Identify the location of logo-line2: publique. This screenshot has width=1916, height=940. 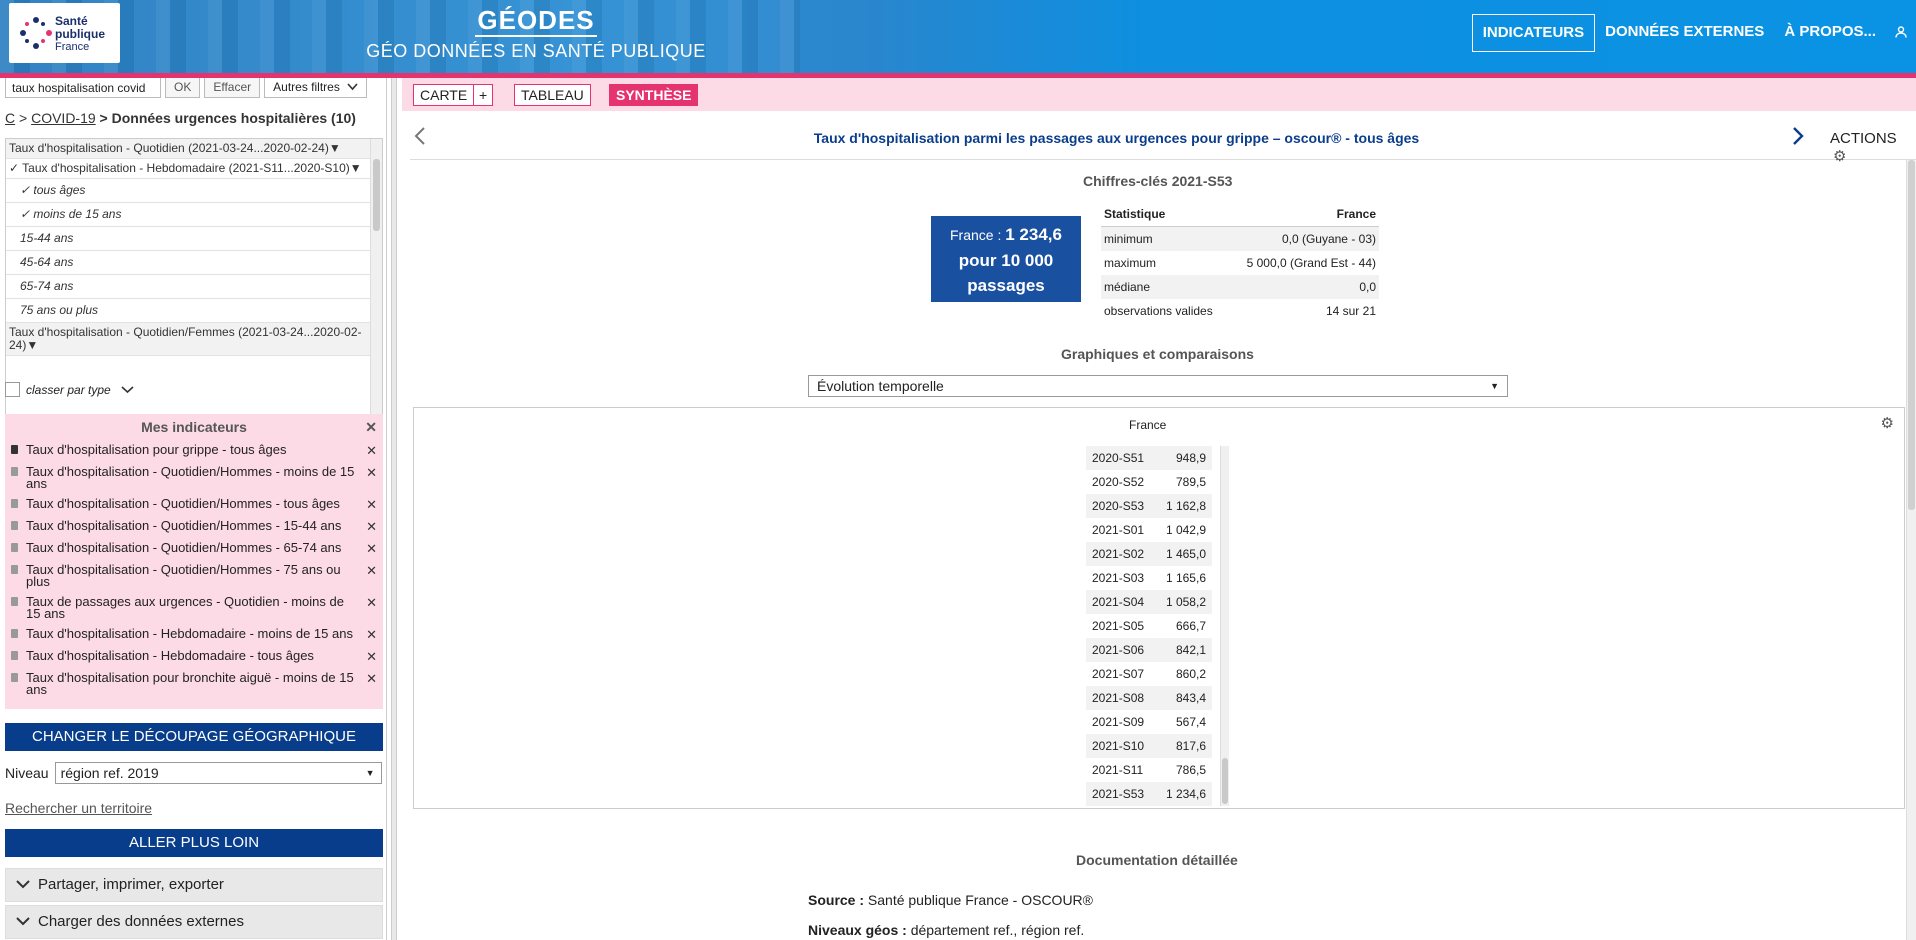
(80, 34).